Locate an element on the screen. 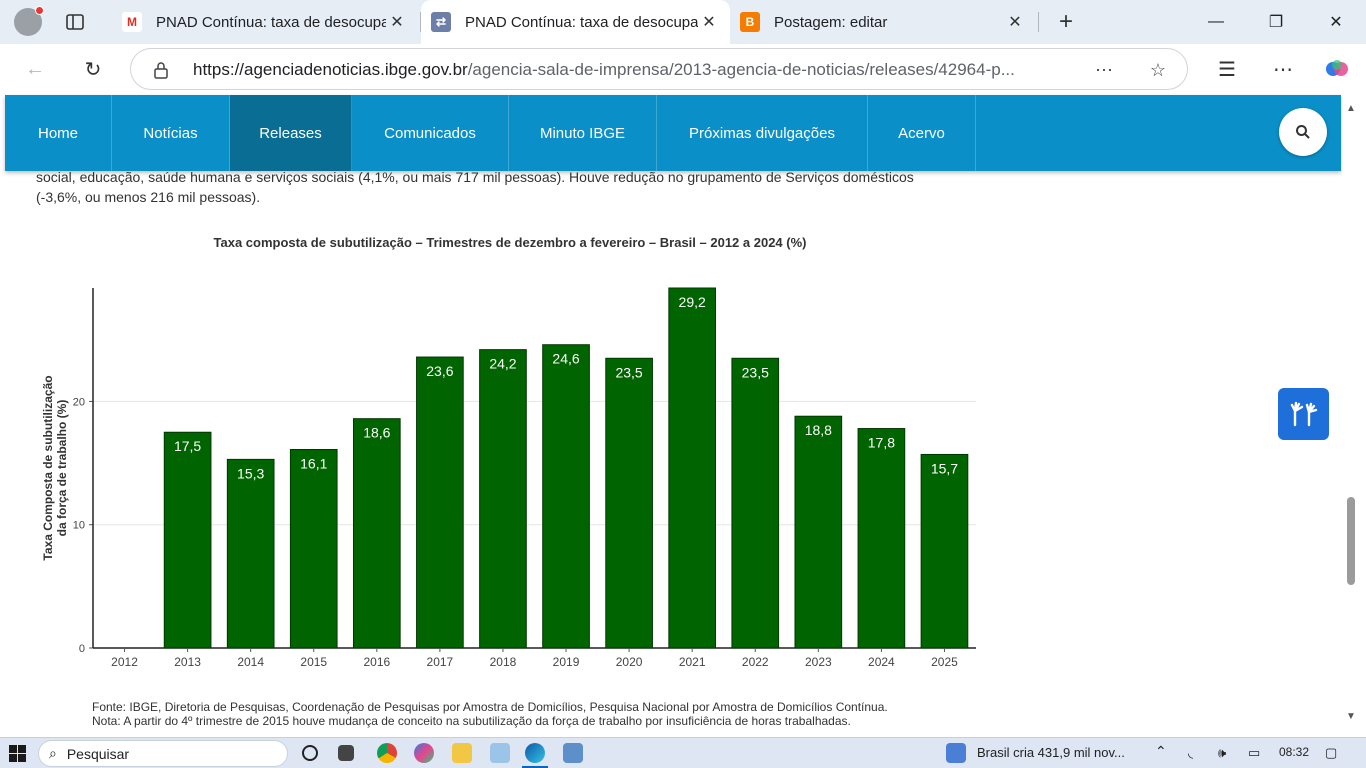 The width and height of the screenshot is (1366, 768). data-label: 18,6 is located at coordinates (376, 433).